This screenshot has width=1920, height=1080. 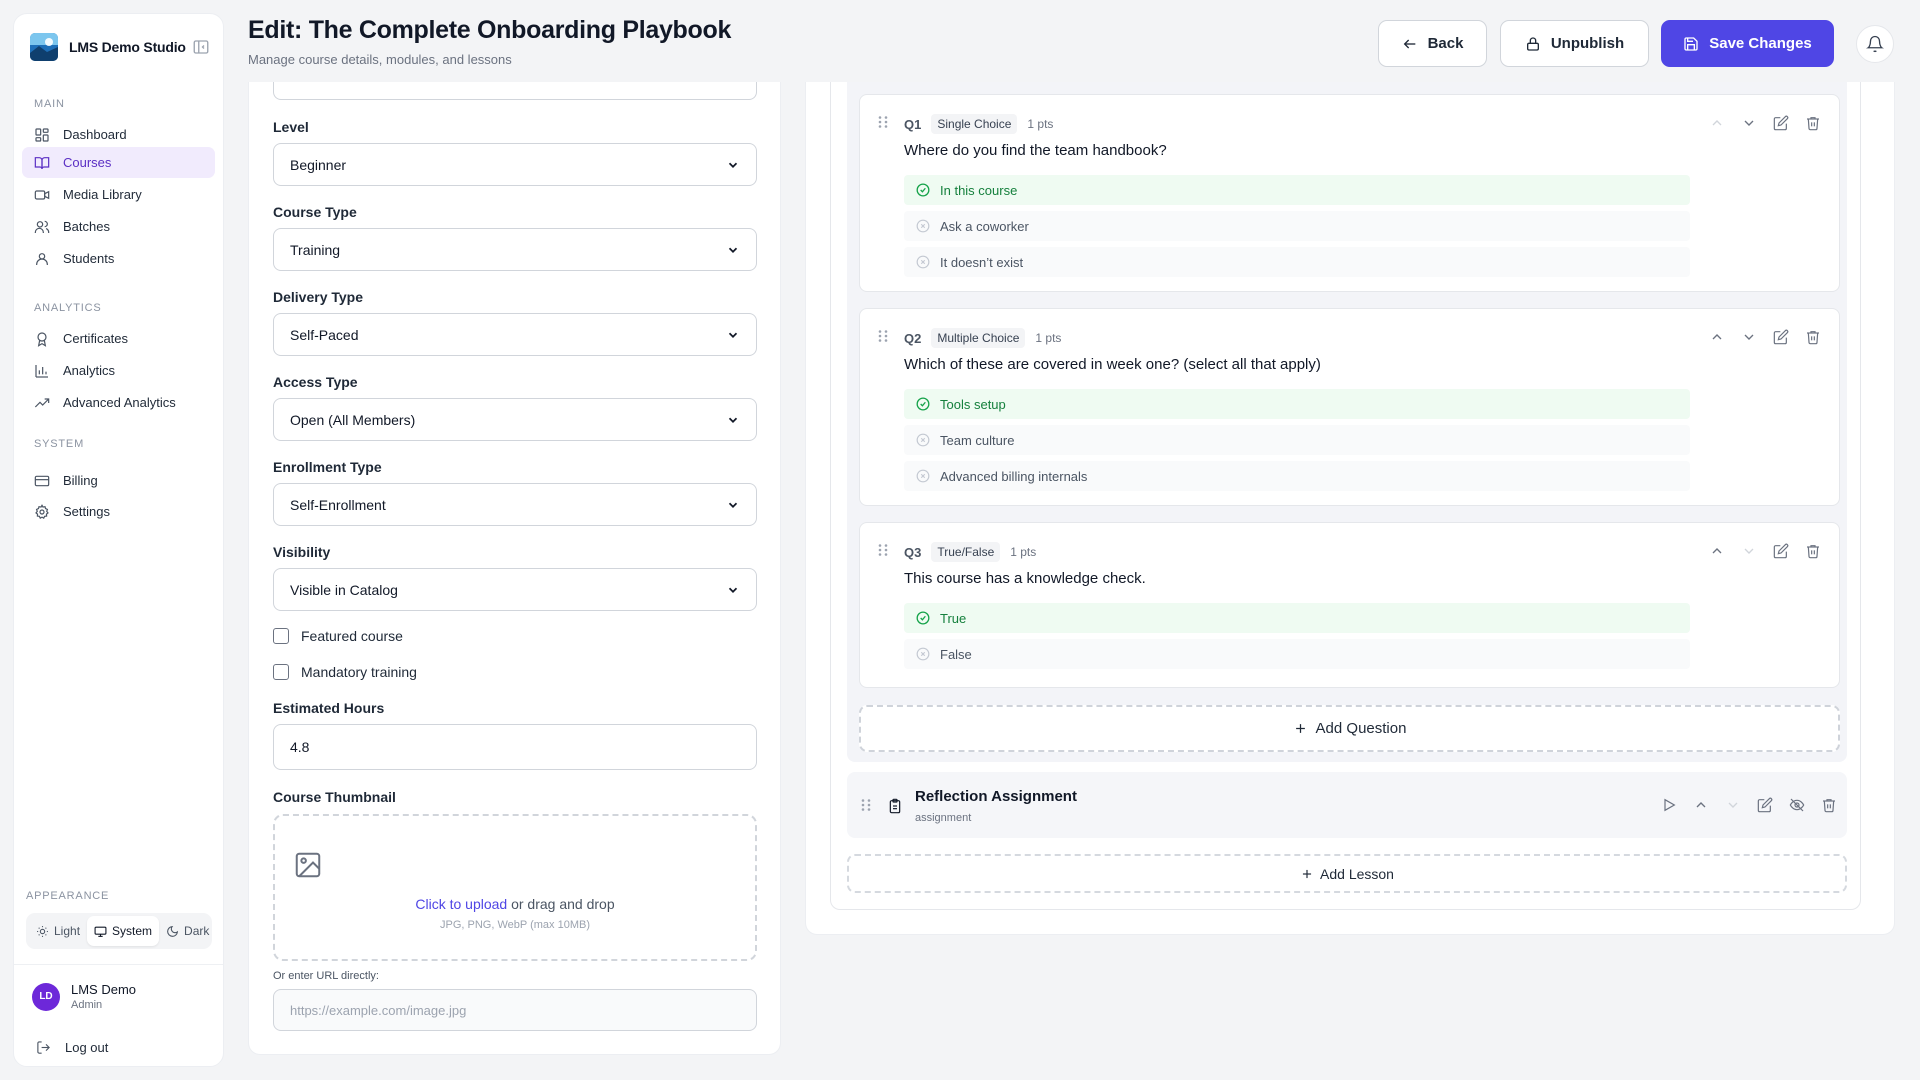 I want to click on question-number: Q1, so click(x=913, y=124).